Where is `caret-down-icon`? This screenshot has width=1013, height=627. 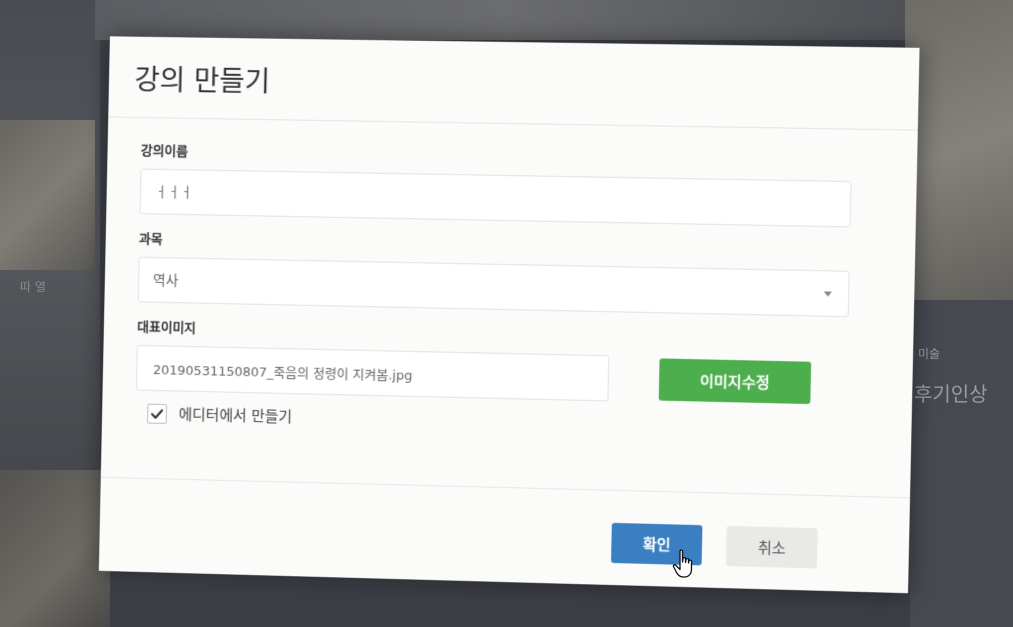
caret-down-icon is located at coordinates (827, 294).